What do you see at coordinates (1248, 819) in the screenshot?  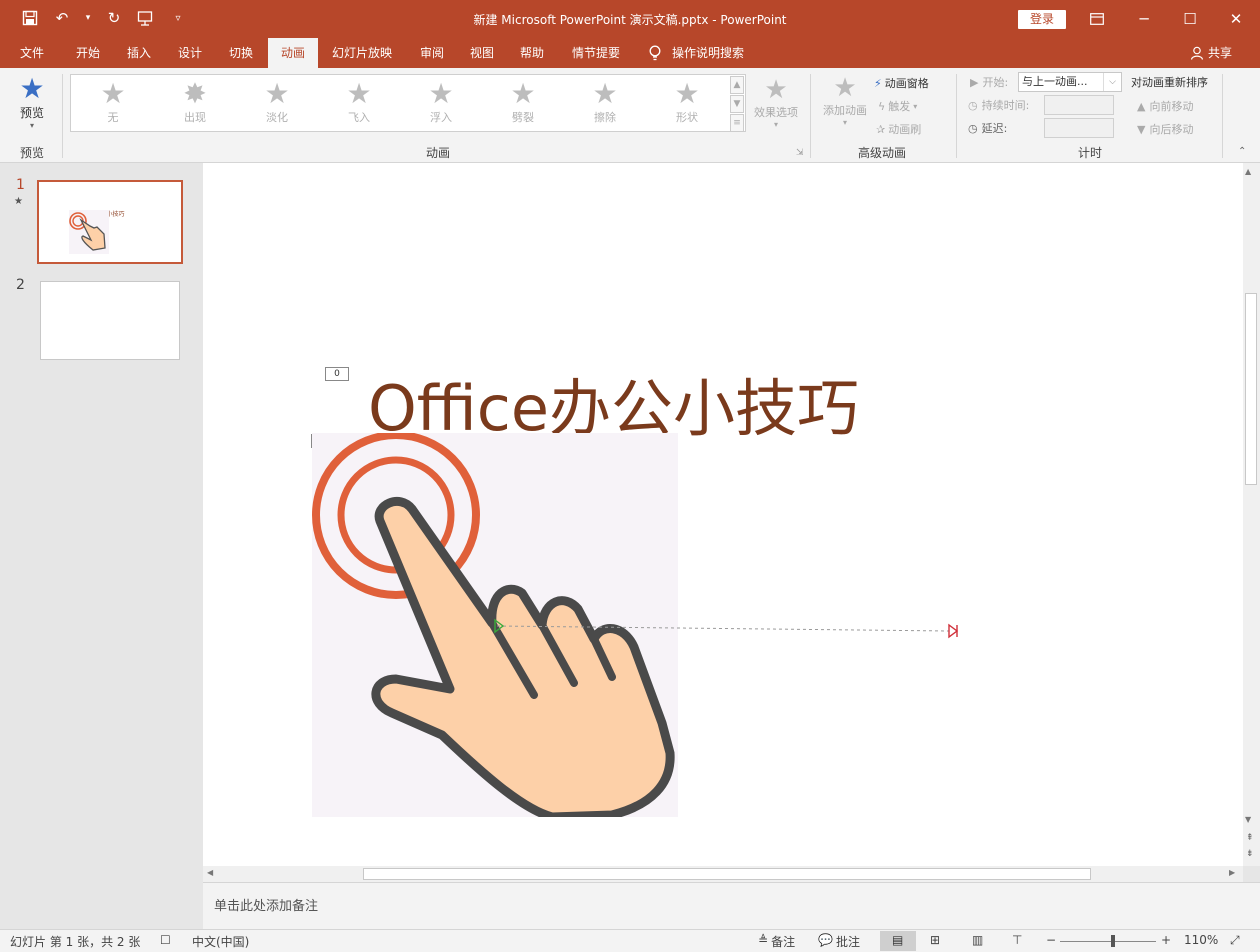 I see `scroll-down-icon: ▼` at bounding box center [1248, 819].